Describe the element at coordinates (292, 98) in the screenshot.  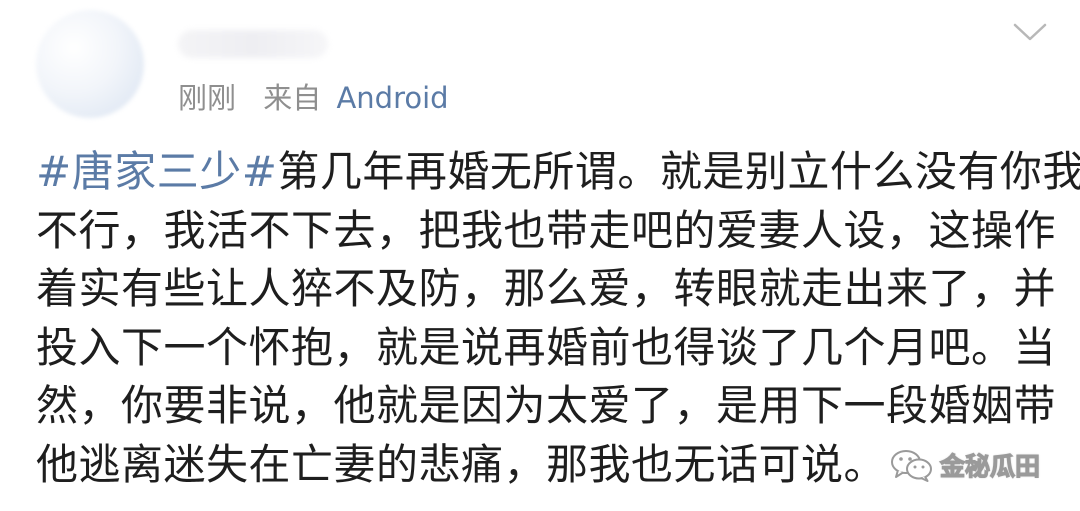
I see `post-source-label: 来自` at that location.